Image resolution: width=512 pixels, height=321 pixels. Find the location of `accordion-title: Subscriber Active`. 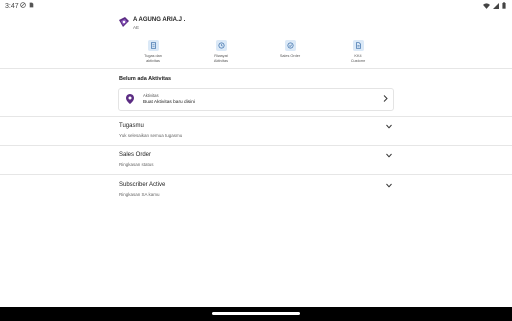

accordion-title: Subscriber Active is located at coordinates (142, 185).